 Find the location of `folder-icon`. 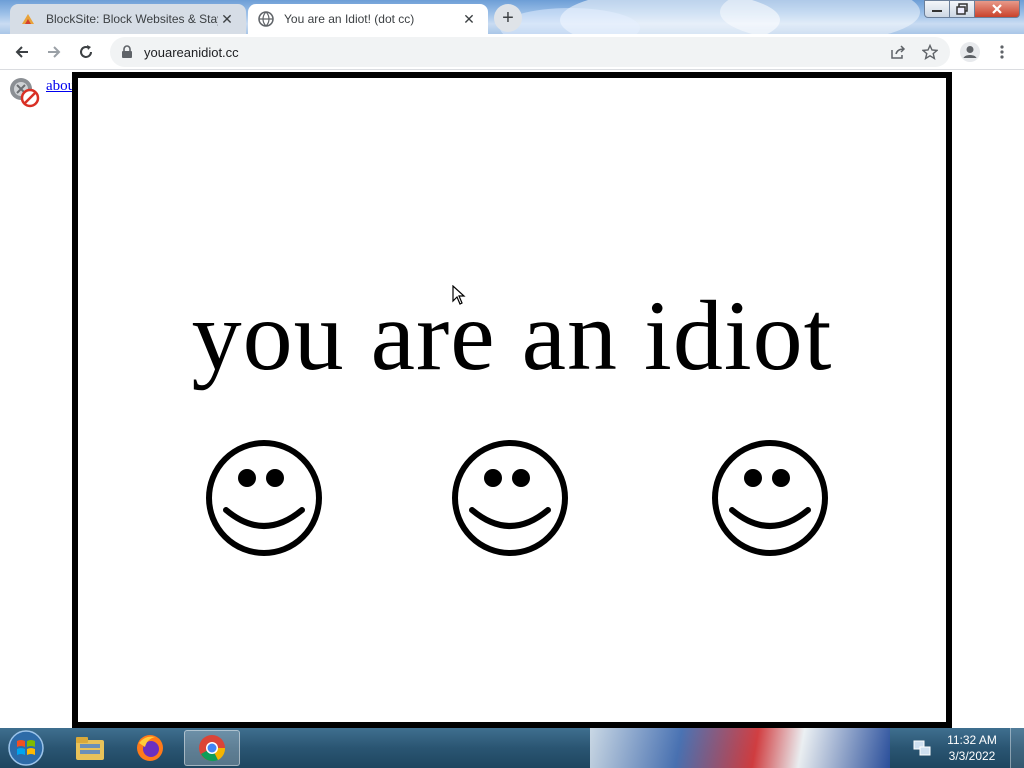

folder-icon is located at coordinates (90, 748).